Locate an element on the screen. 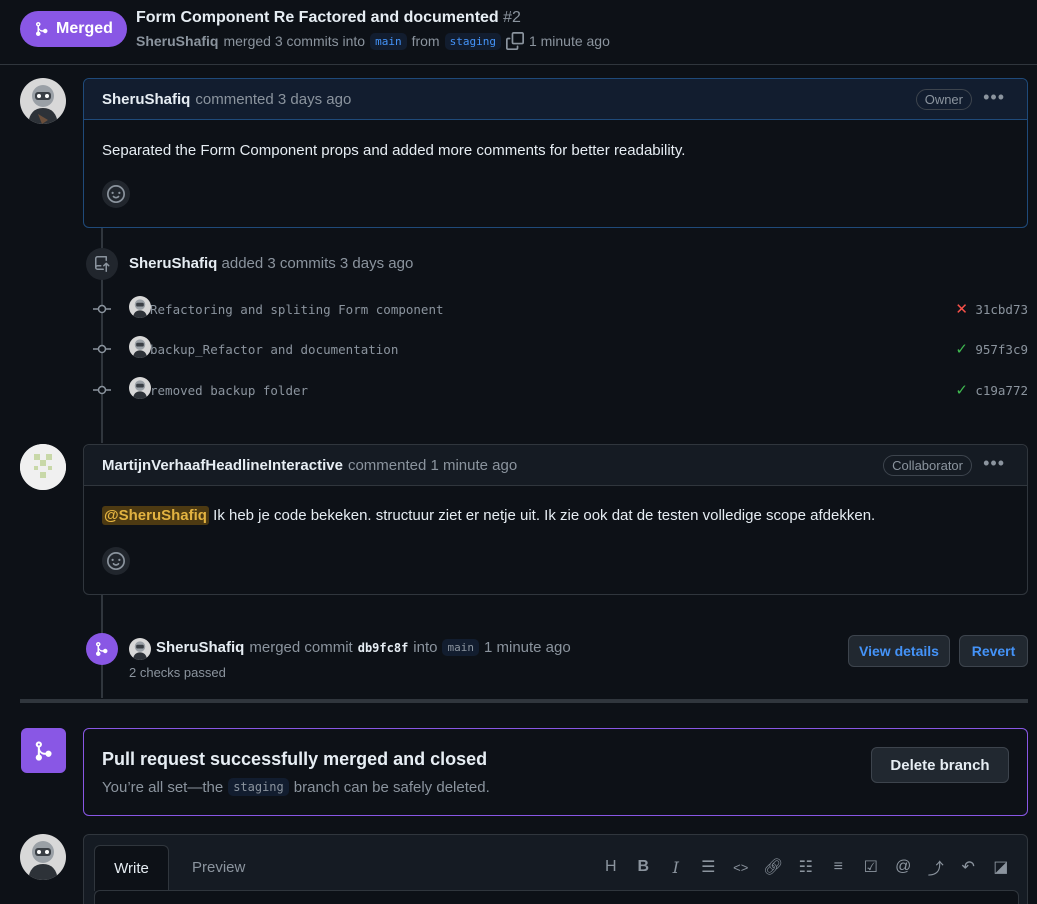 This screenshot has width=1037, height=904. heading-icon: H is located at coordinates (611, 867).